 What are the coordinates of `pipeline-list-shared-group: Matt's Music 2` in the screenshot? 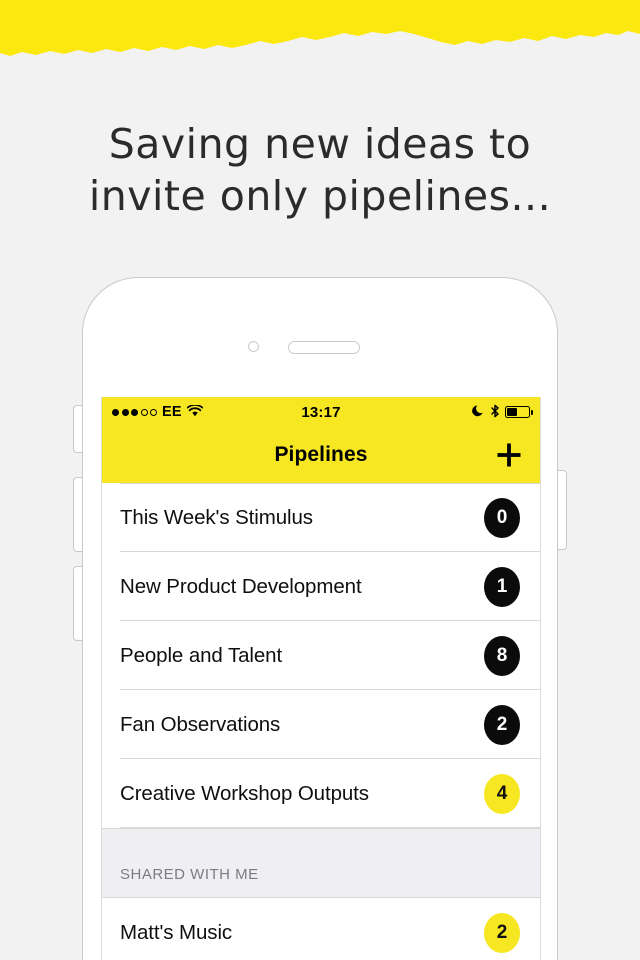 It's located at (321, 929).